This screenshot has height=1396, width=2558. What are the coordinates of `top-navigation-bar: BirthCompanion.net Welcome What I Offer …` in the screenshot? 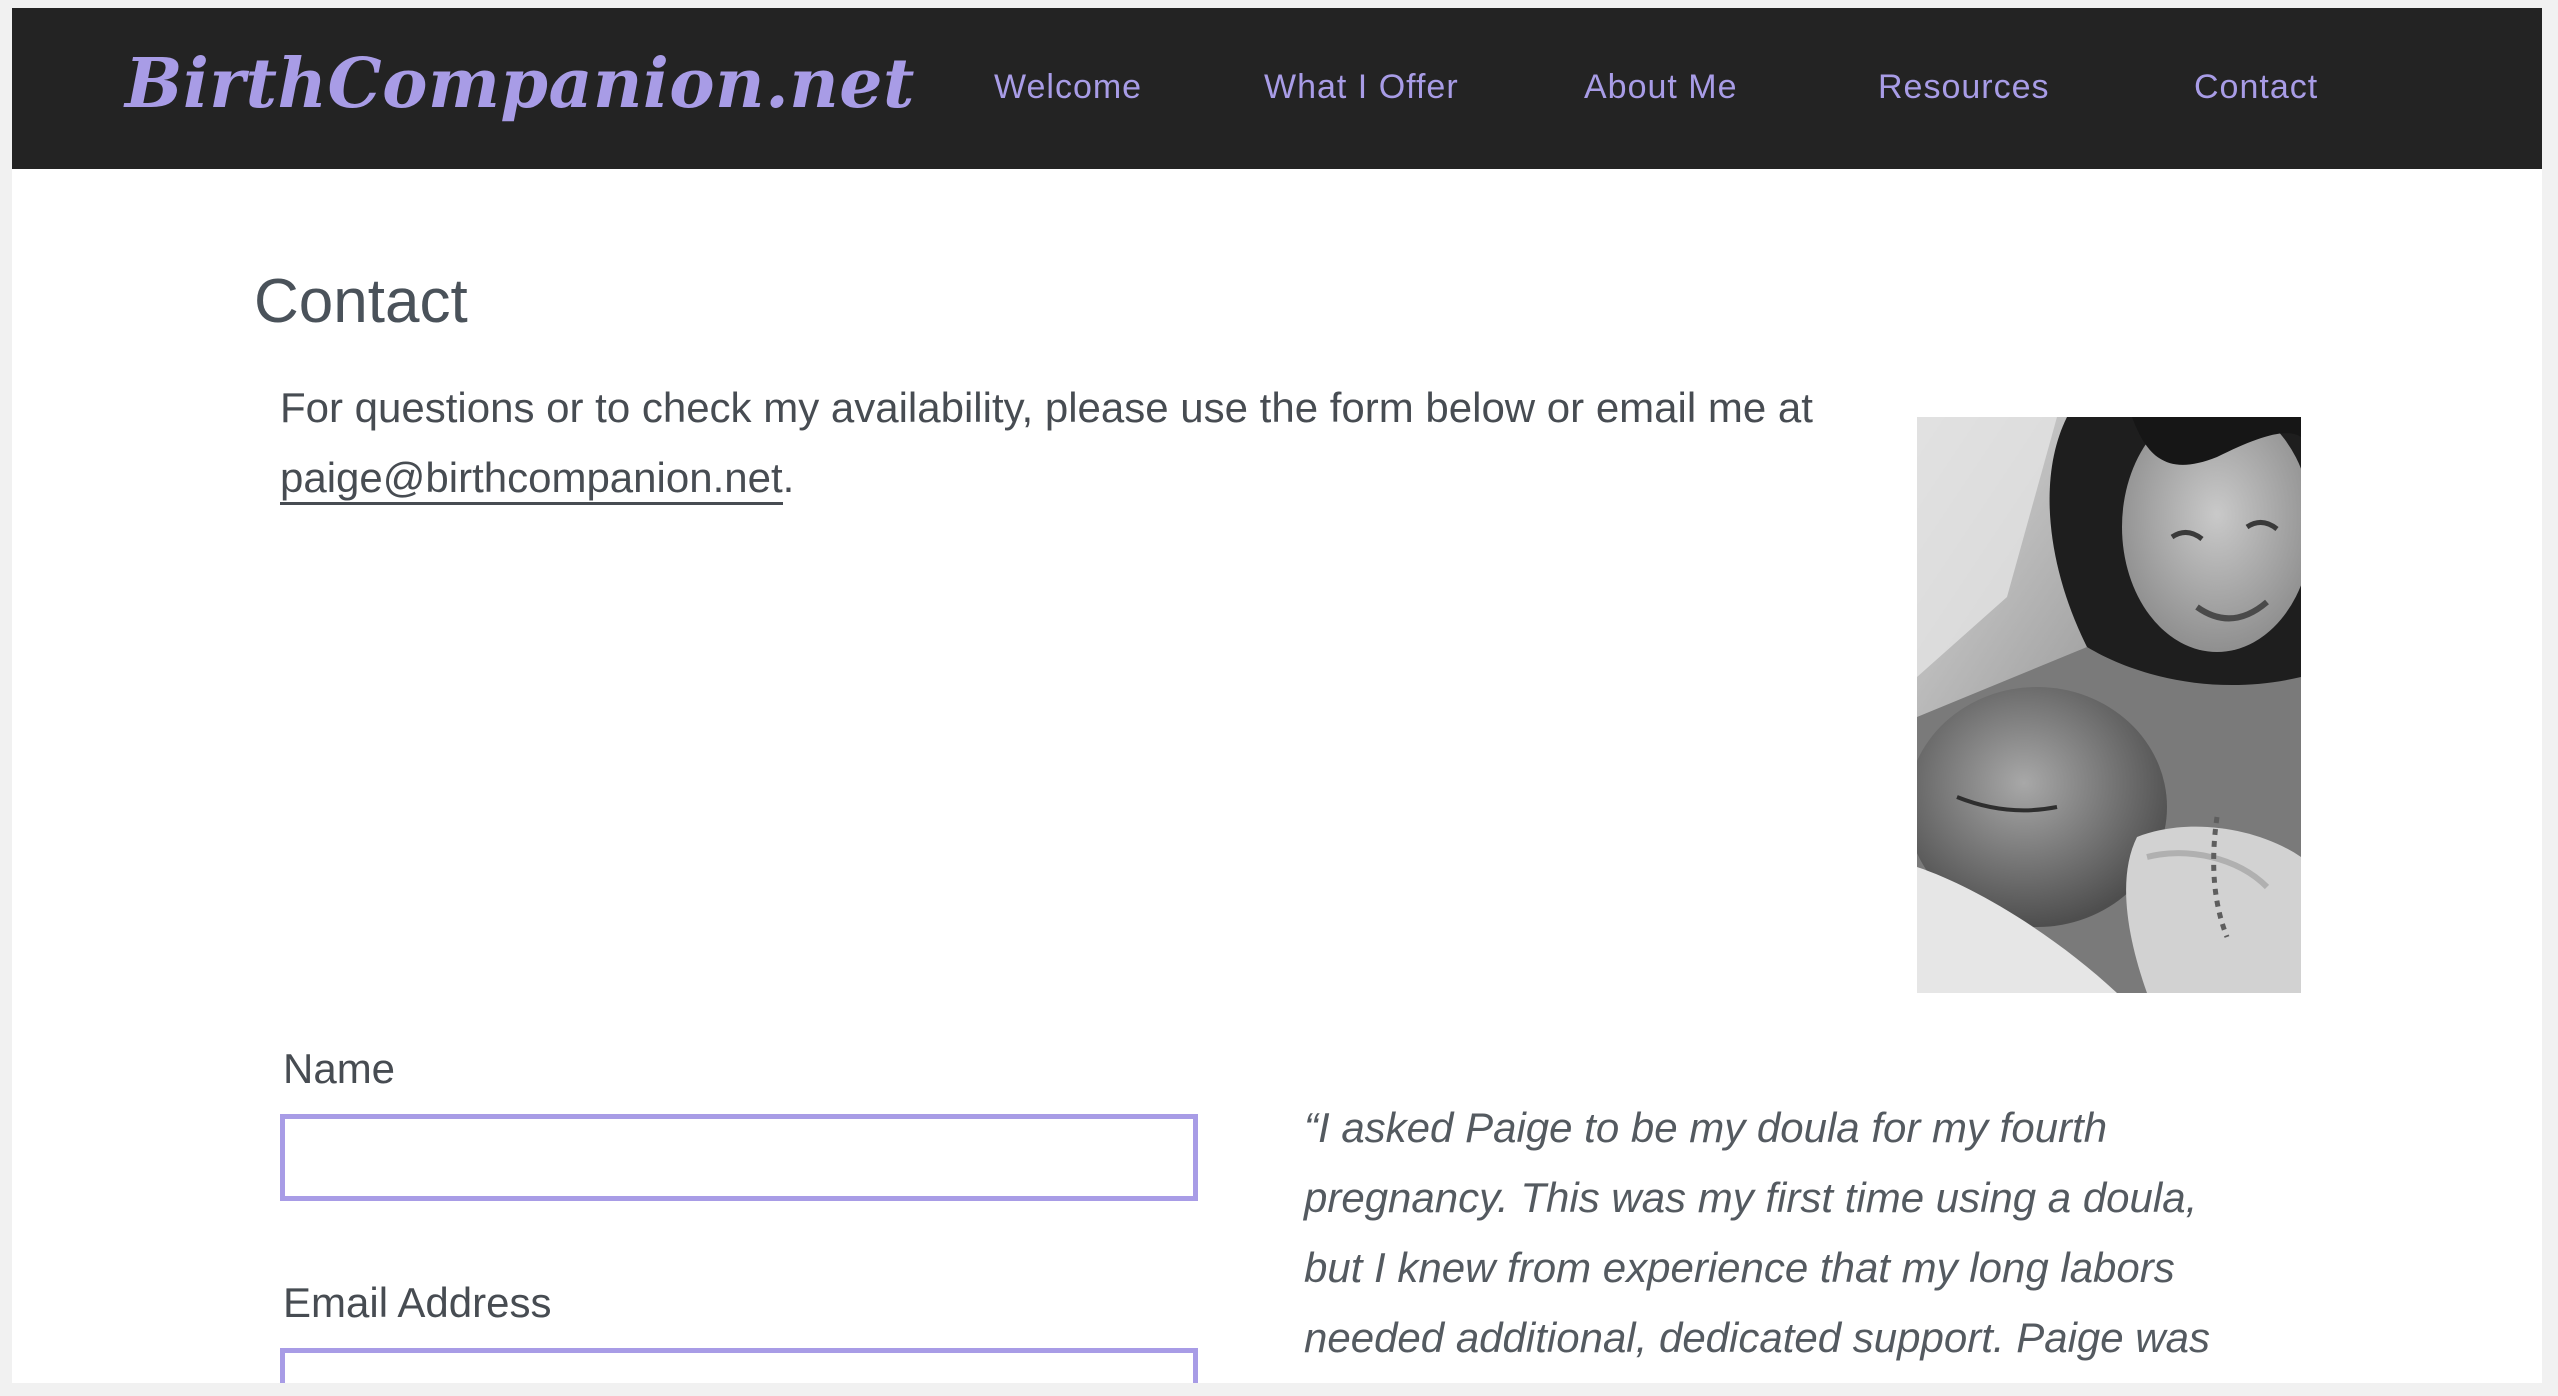 It's located at (1277, 88).